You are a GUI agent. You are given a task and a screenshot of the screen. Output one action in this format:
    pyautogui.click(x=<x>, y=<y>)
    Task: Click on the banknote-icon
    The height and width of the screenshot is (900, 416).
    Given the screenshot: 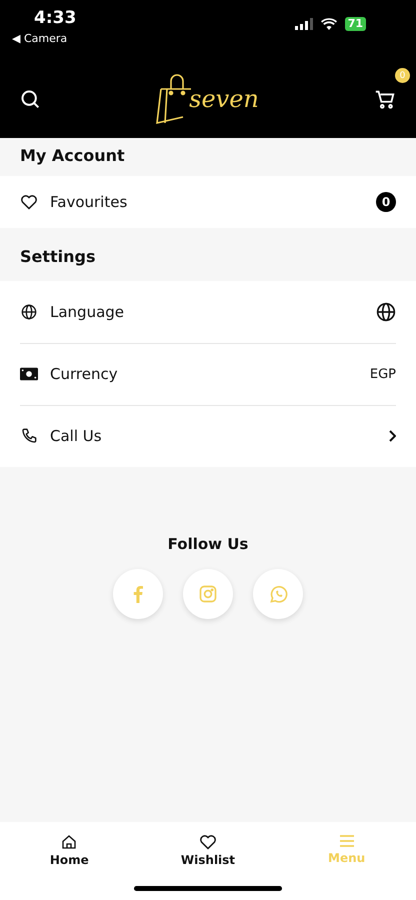 What is the action you would take?
    pyautogui.click(x=29, y=374)
    